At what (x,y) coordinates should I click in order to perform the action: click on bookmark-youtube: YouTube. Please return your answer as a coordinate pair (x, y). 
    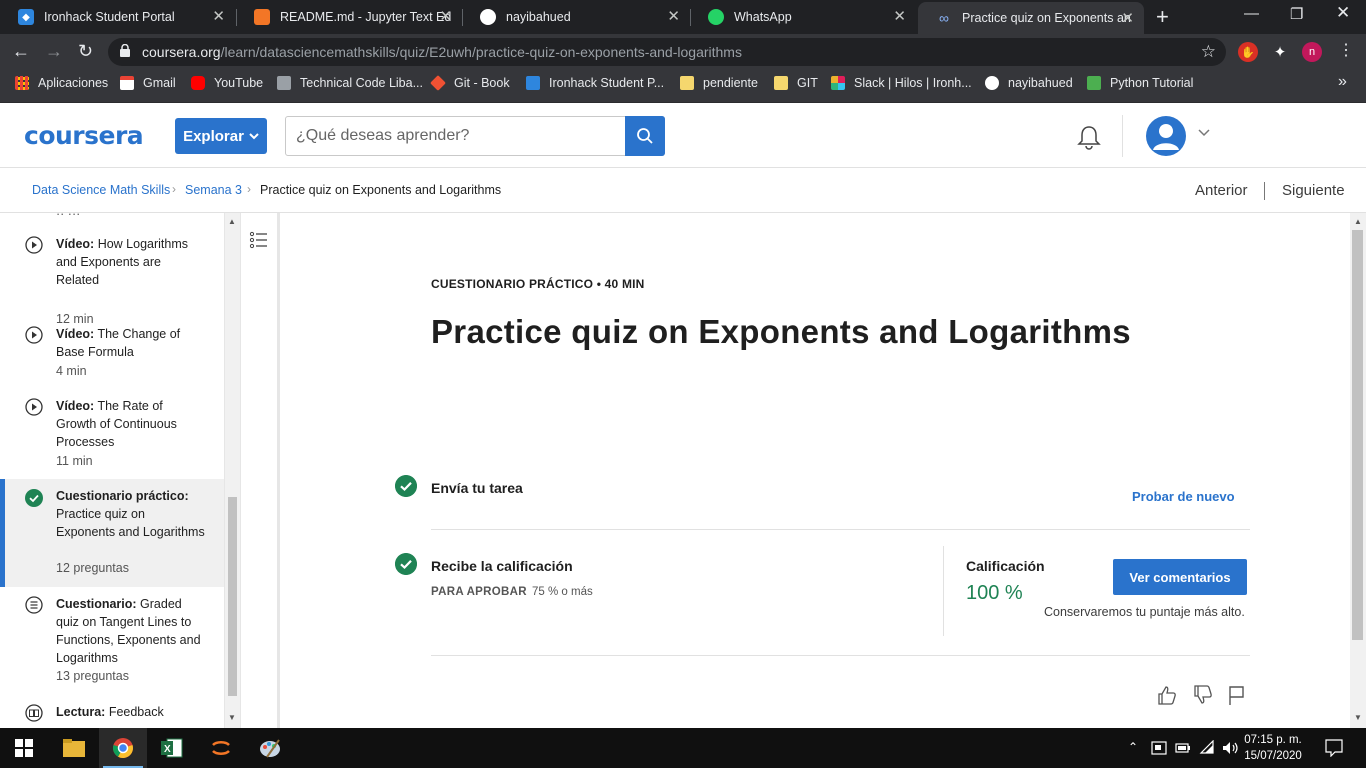
    Looking at the image, I should click on (227, 83).